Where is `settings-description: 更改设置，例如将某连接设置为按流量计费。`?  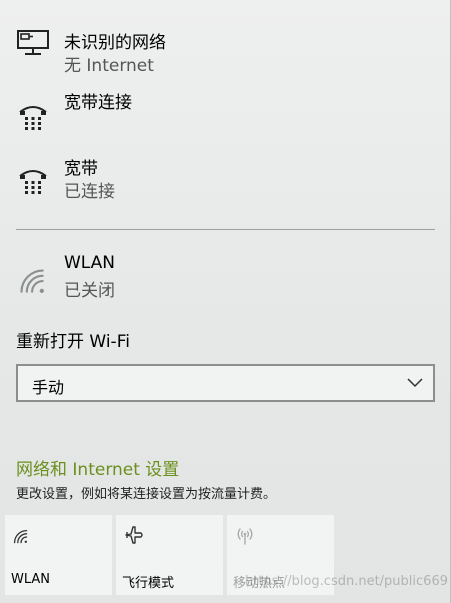
settings-description: 更改设置，例如将某连接设置为按流量计费。 is located at coordinates (146, 494).